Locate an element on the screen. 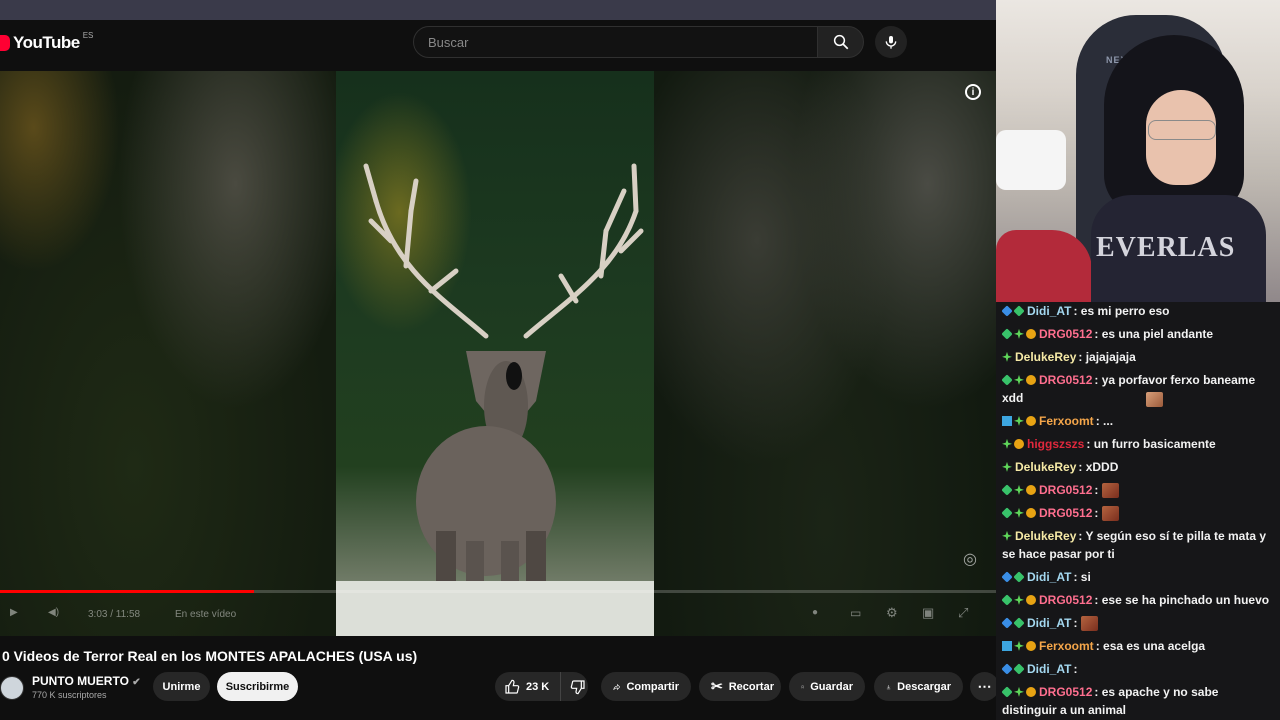 This screenshot has height=720, width=1280. autoplay-toggle-icon: ● is located at coordinates (815, 612).